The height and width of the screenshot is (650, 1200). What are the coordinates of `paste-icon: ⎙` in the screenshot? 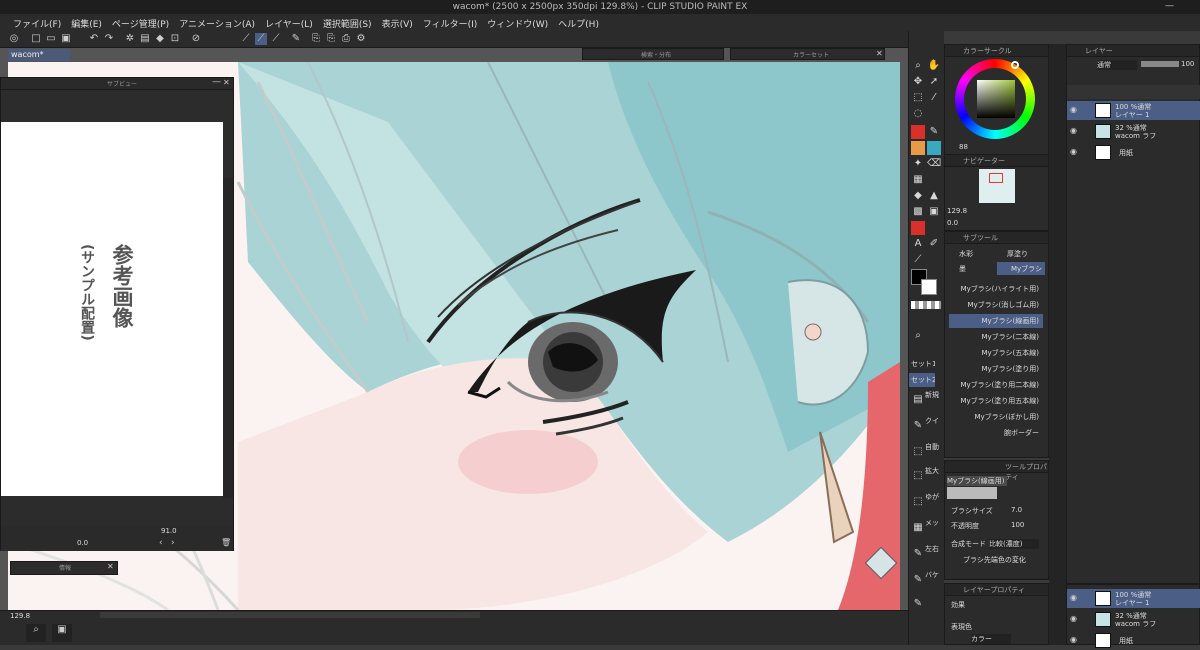 It's located at (346, 39).